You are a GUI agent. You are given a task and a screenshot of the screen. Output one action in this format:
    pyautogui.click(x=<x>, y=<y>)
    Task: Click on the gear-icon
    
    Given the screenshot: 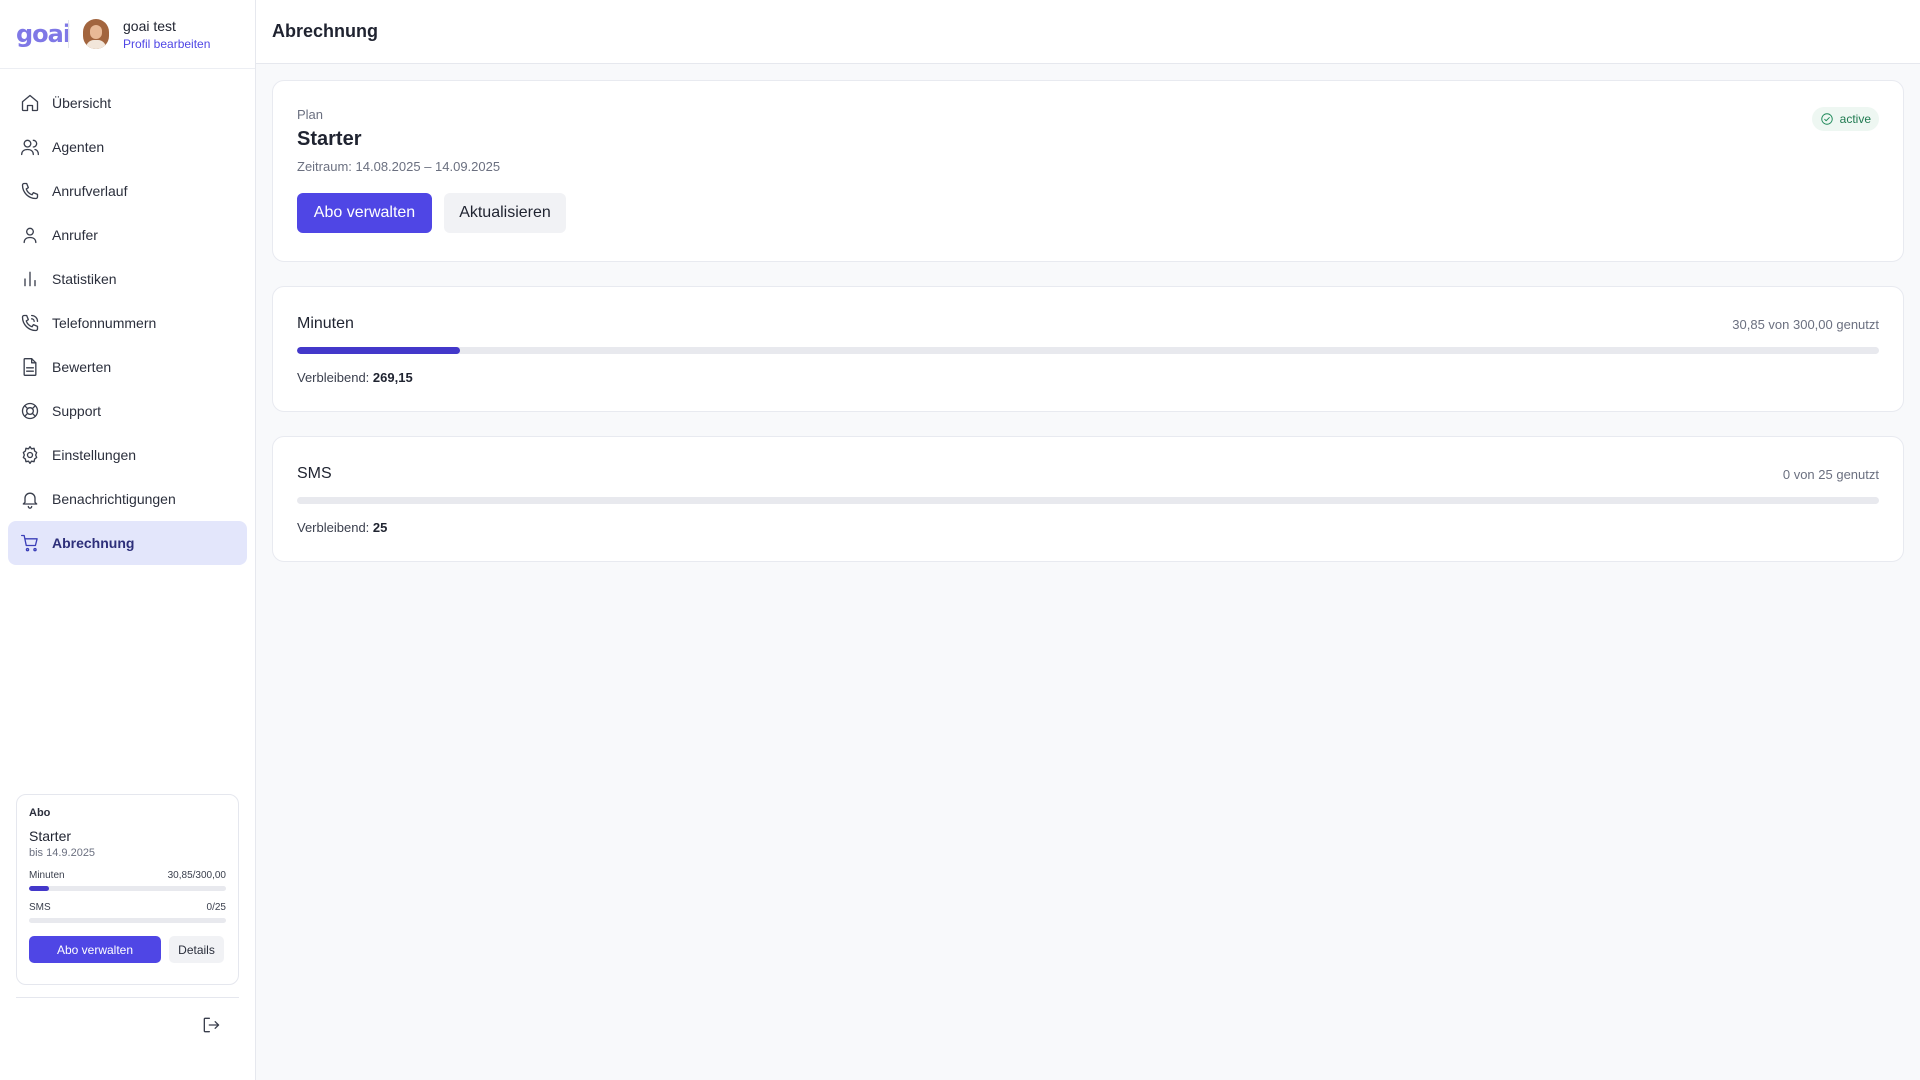 What is the action you would take?
    pyautogui.click(x=30, y=455)
    